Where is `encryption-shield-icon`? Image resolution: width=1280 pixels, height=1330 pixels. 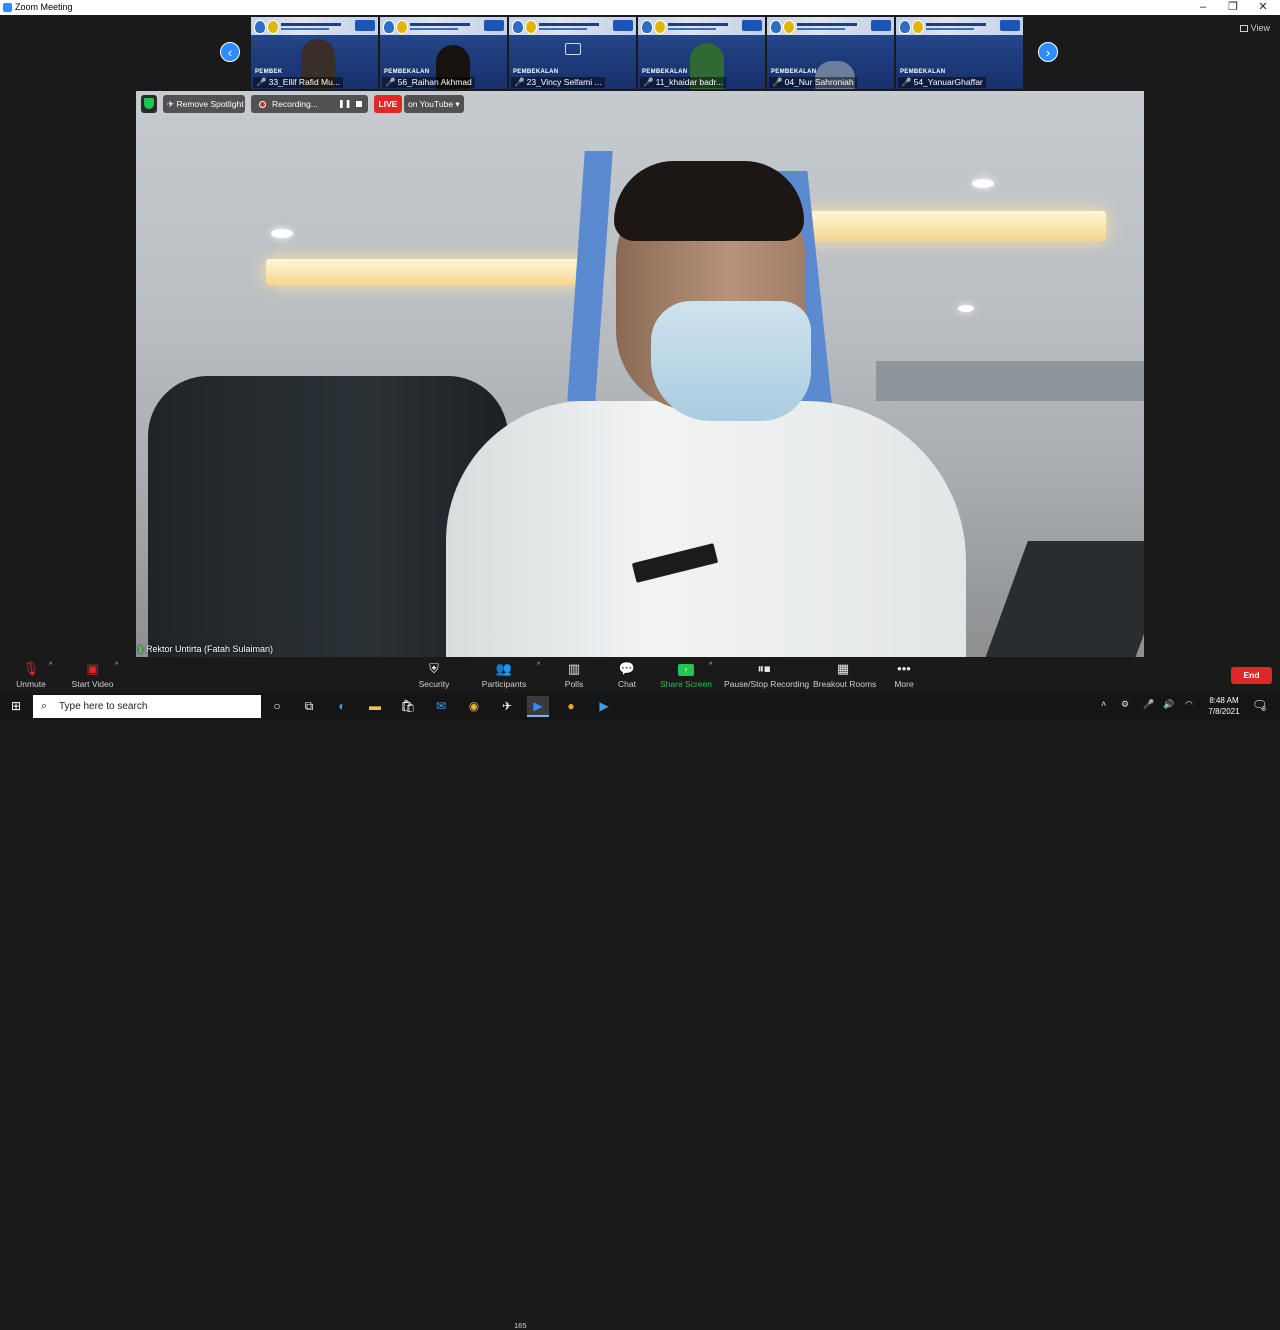
encryption-shield-icon is located at coordinates (149, 104).